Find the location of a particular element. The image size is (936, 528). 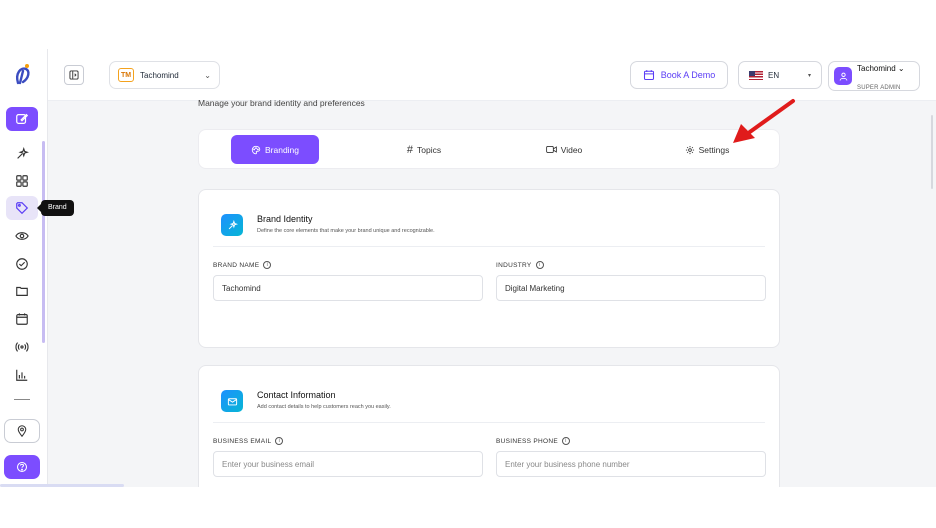

eye-icon is located at coordinates (22, 236).